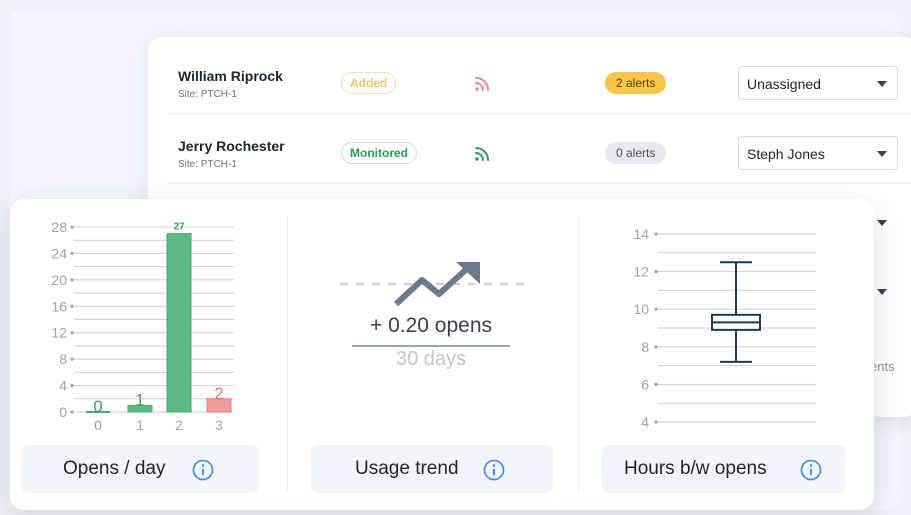 The image size is (911, 515). Describe the element at coordinates (431, 346) in the screenshot. I see `trend-divider` at that location.